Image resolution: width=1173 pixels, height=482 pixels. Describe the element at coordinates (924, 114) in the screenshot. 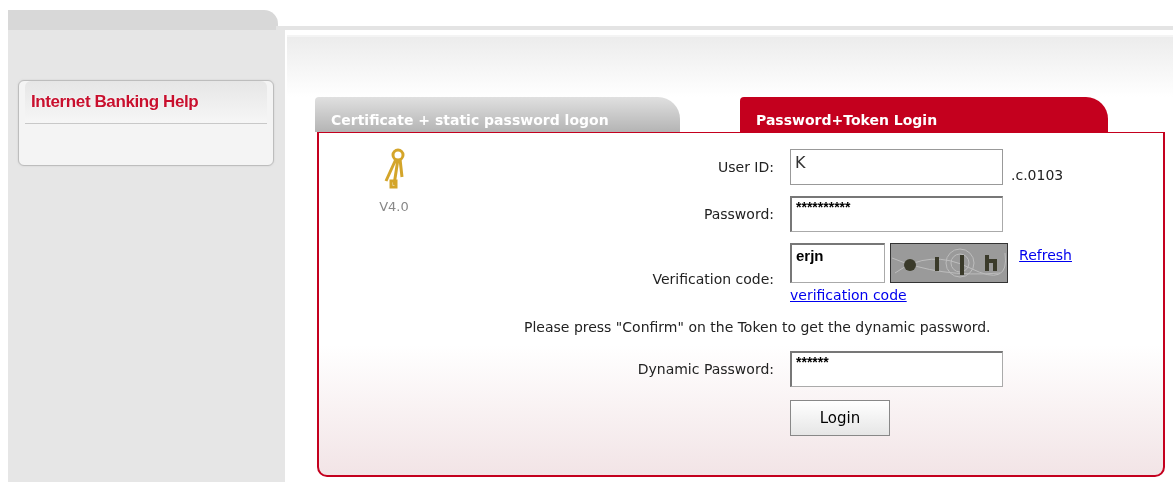

I see `login-tab: Password+Token Login` at that location.